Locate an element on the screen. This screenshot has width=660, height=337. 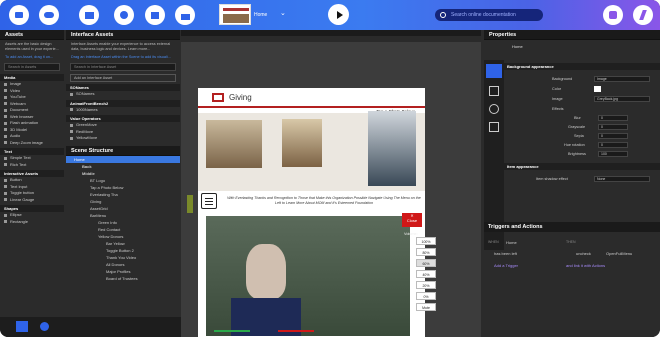
group-animat: AnimatFrontBench2 is located at coordinates (123, 103).